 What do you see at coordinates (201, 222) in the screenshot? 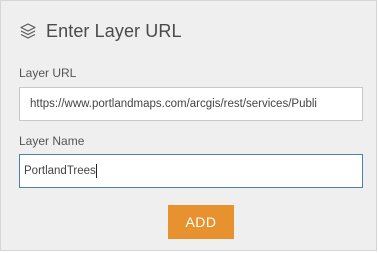
I see `add-button: ADD` at bounding box center [201, 222].